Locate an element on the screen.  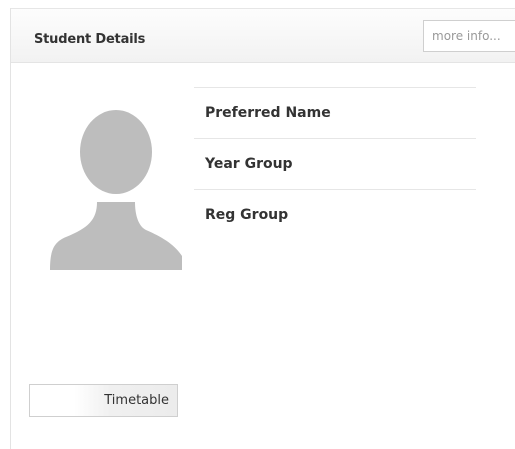
panel-border is located at coordinates (10, 228).